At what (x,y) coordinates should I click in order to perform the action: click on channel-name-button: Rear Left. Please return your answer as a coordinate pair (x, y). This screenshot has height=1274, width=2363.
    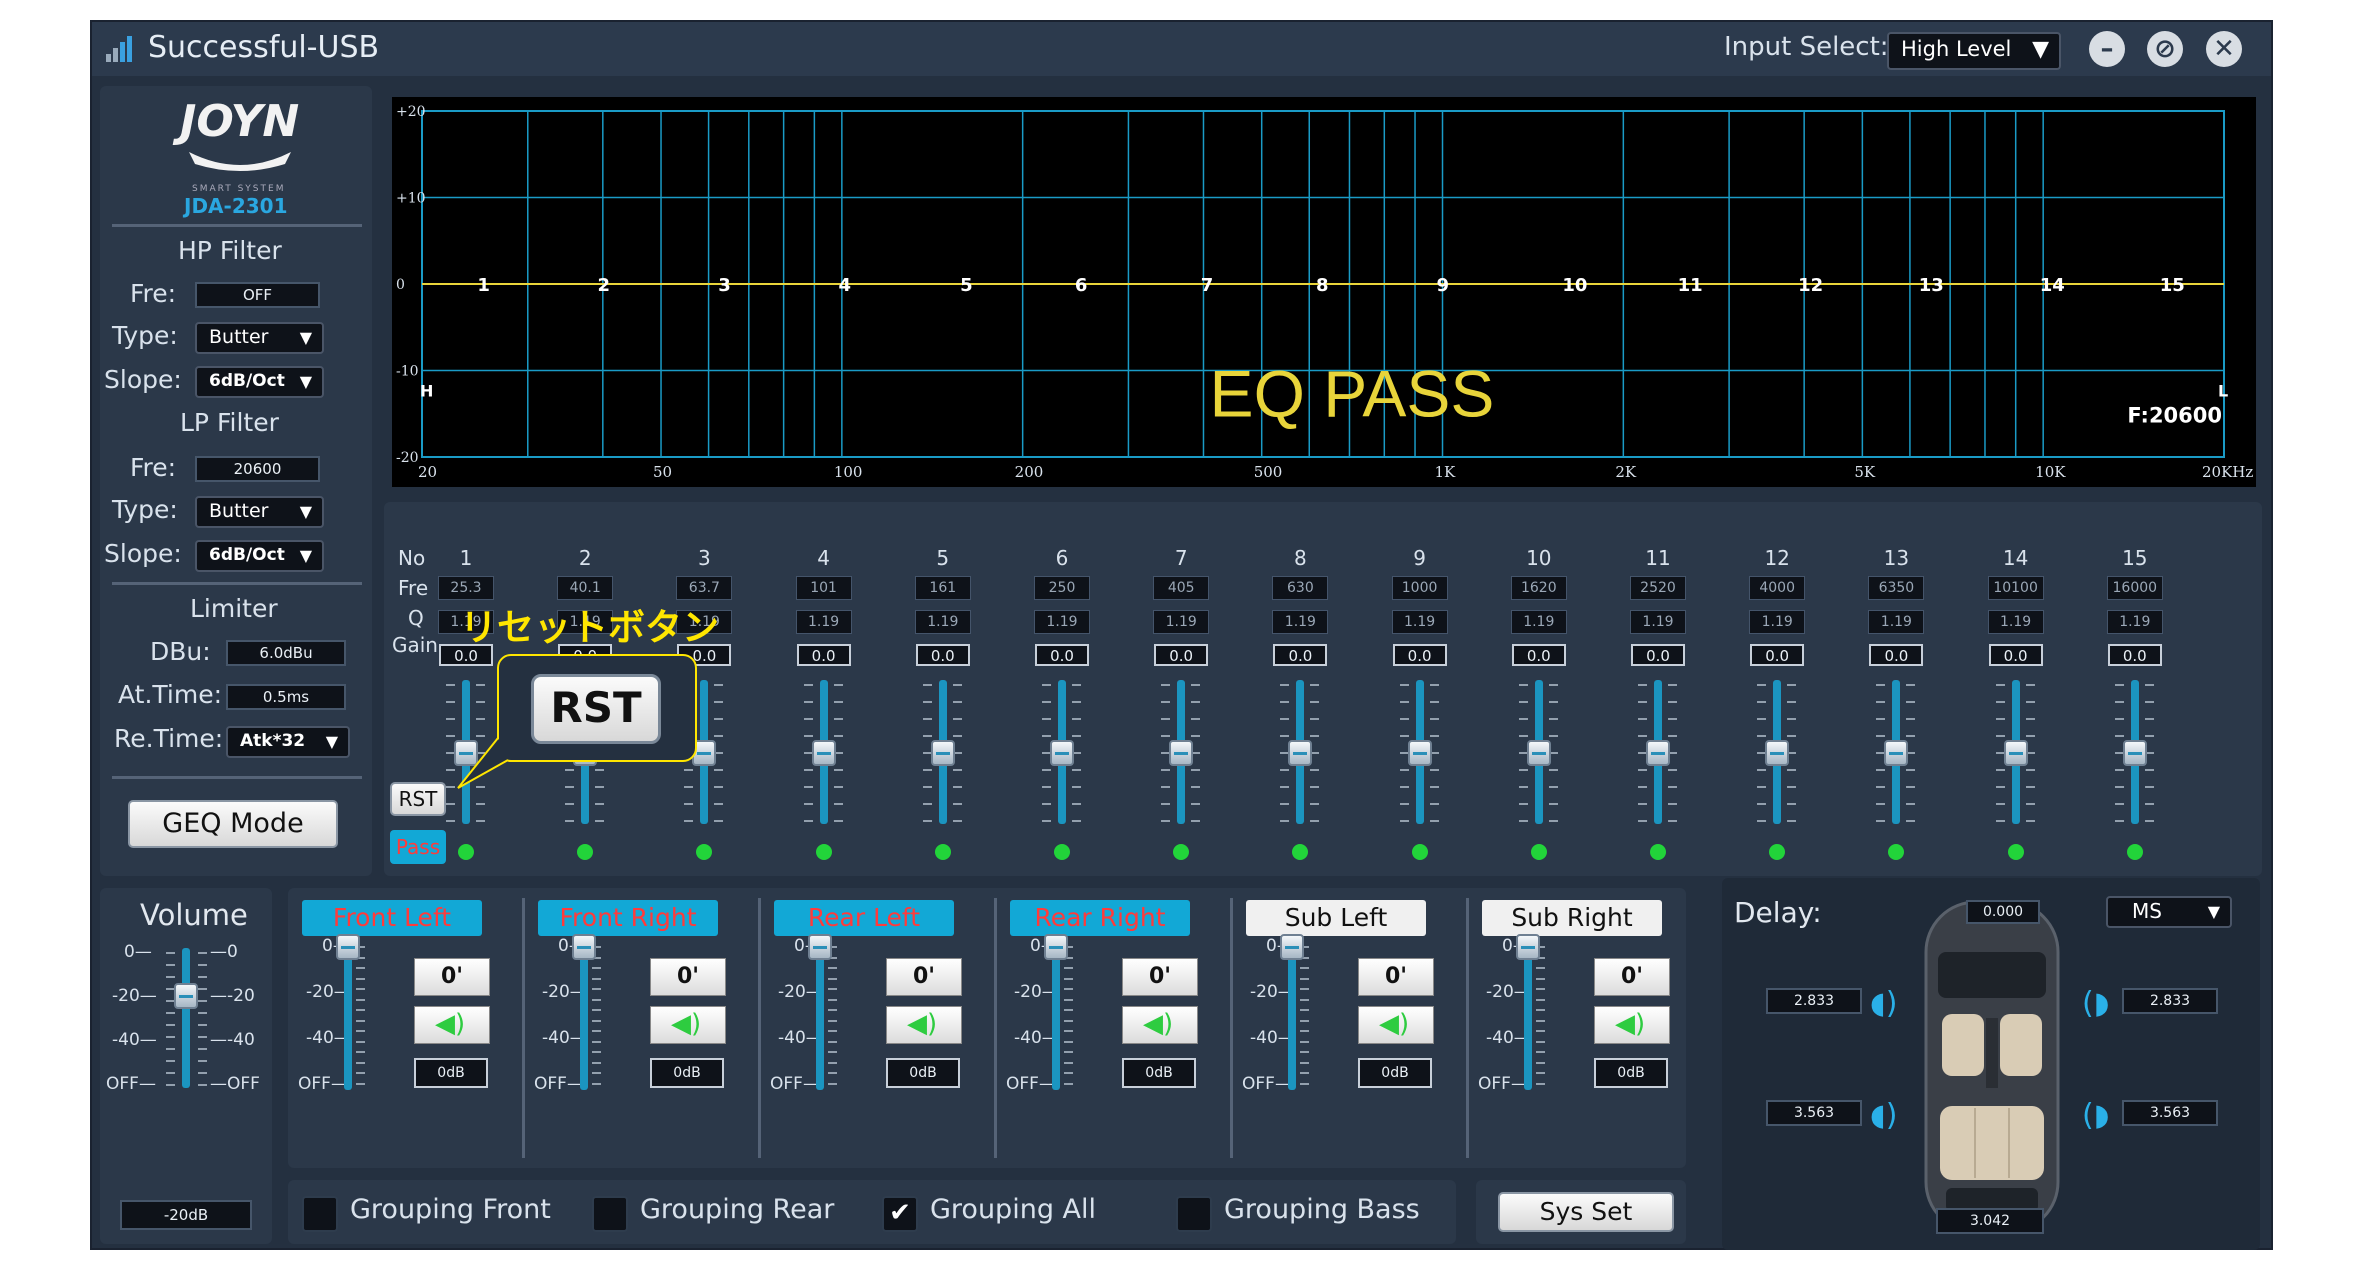
    Looking at the image, I should click on (864, 918).